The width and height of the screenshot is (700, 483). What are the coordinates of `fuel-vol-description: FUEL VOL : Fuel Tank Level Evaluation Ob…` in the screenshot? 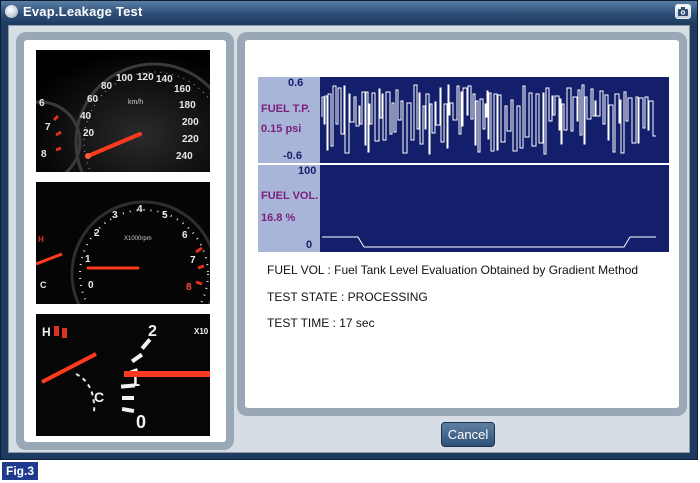 It's located at (453, 270).